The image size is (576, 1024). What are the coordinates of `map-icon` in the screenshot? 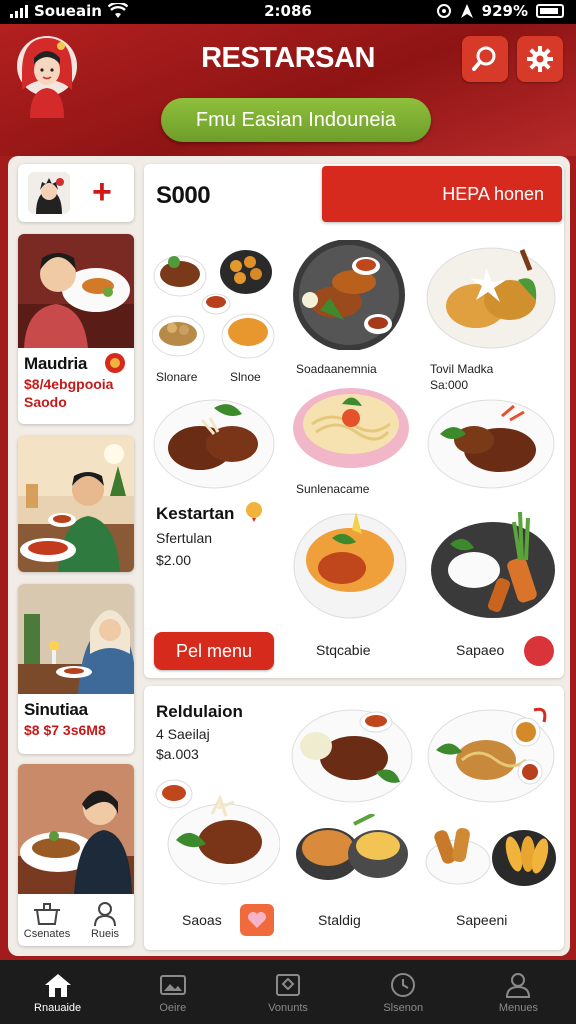 It's located at (288, 985).